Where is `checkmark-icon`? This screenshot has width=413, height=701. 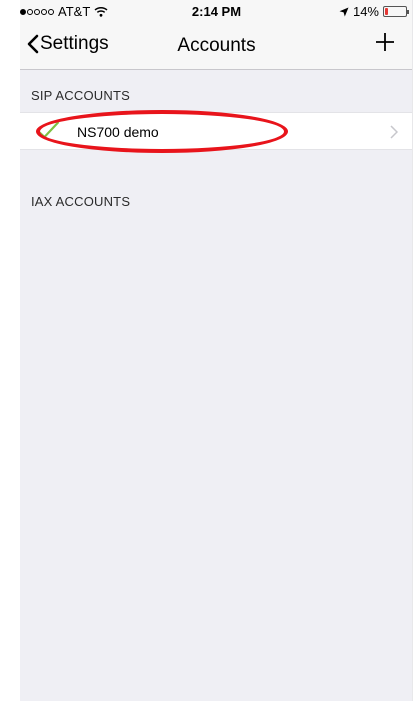
checkmark-icon is located at coordinates (48, 130).